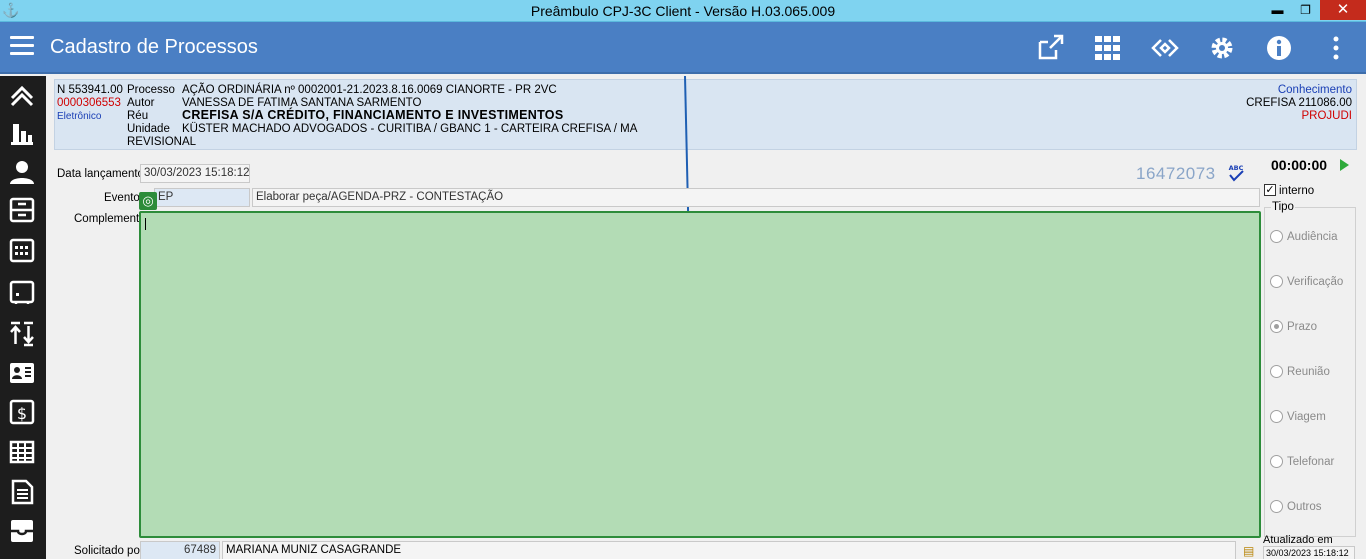  Describe the element at coordinates (1344, 165) in the screenshot. I see `play-icon` at that location.